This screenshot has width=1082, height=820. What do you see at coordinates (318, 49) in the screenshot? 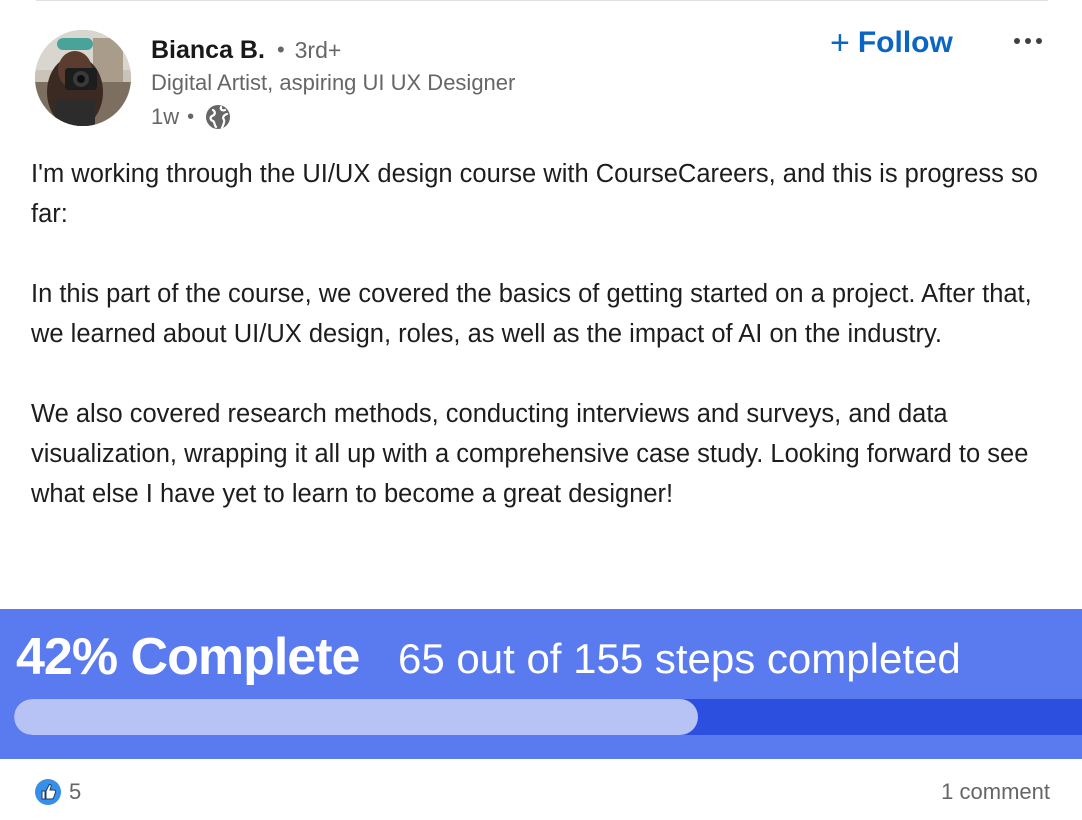
I see `connection-degree: 3rd+` at bounding box center [318, 49].